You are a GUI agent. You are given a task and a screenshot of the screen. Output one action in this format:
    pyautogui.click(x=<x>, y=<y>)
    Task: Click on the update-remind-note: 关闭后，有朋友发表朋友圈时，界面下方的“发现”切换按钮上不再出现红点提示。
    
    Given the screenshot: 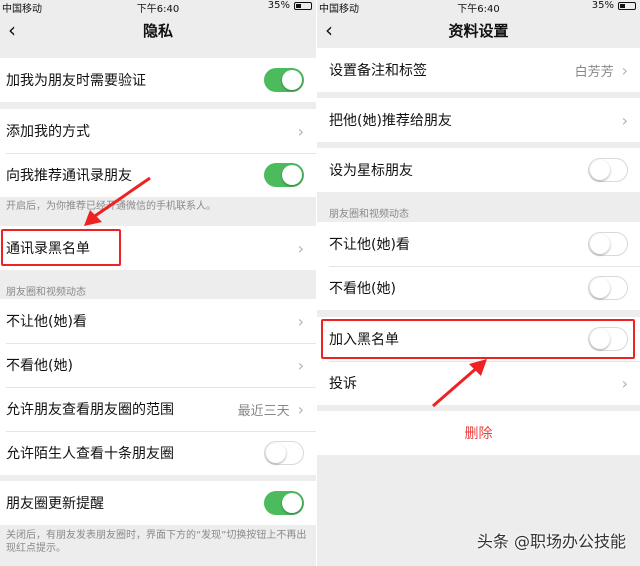 What is the action you would take?
    pyautogui.click(x=156, y=542)
    